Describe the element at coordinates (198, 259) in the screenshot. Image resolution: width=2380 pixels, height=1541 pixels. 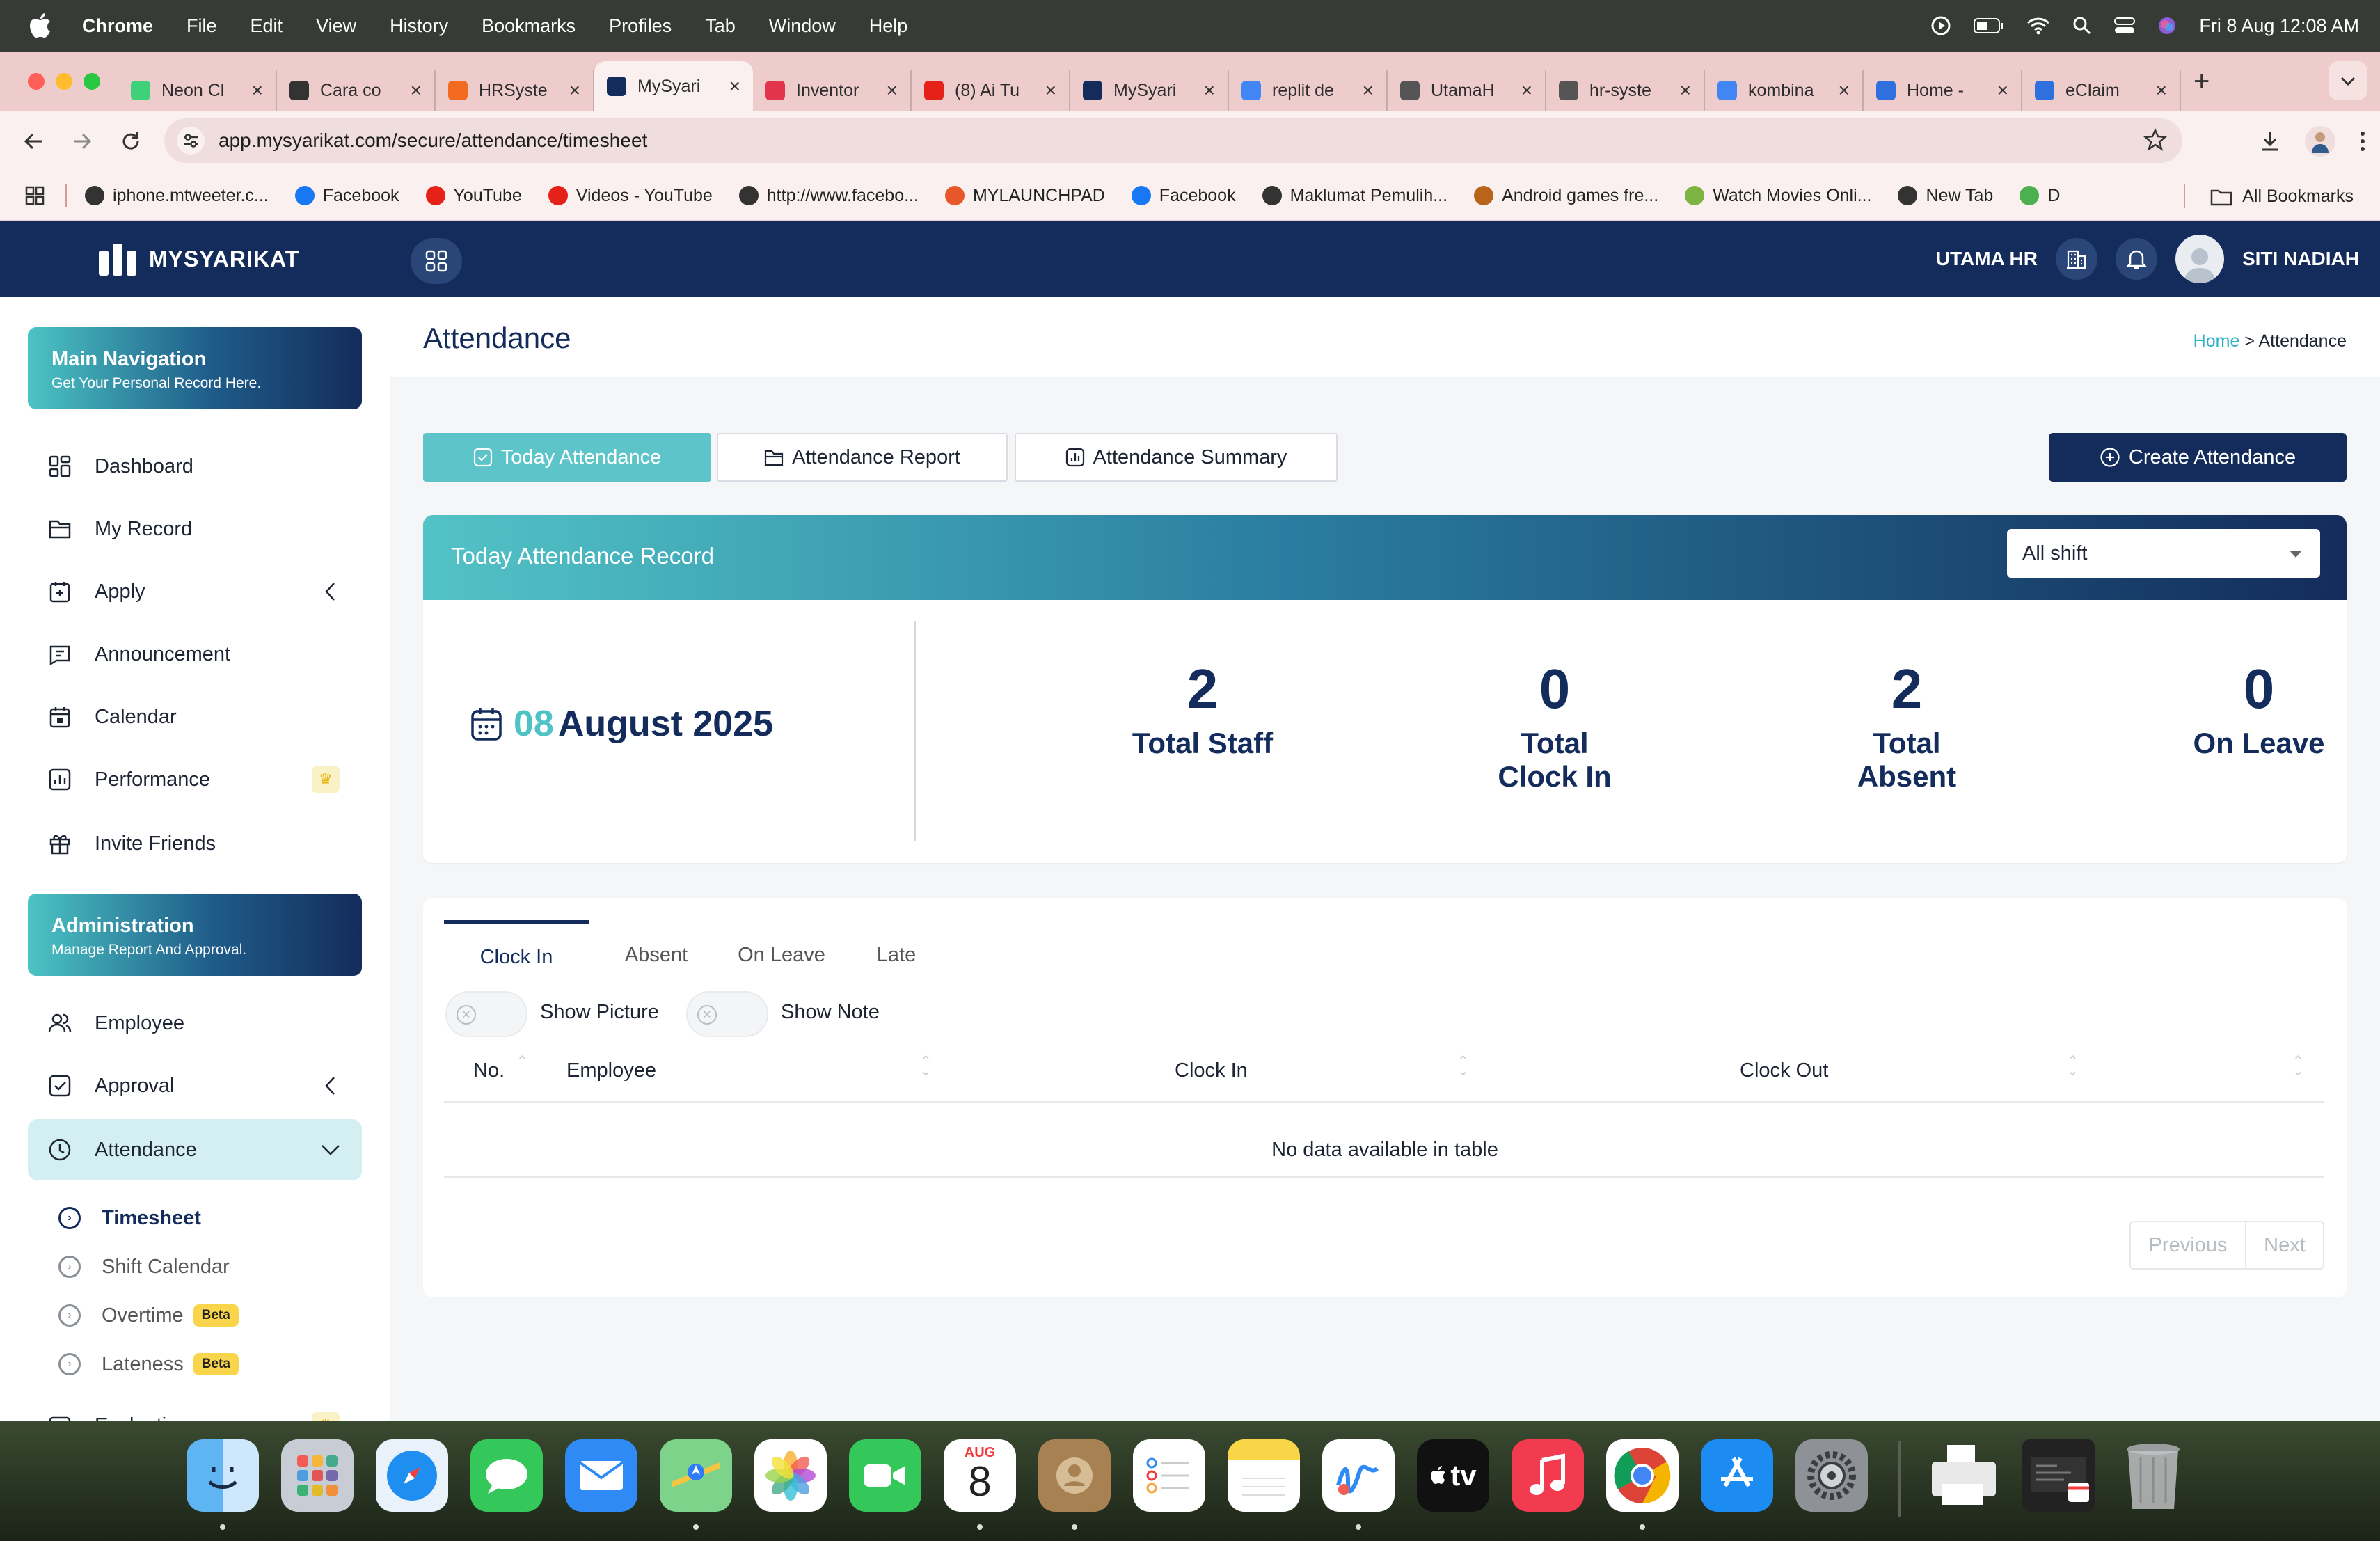
I see `app-logo: MYSYARIKAT` at that location.